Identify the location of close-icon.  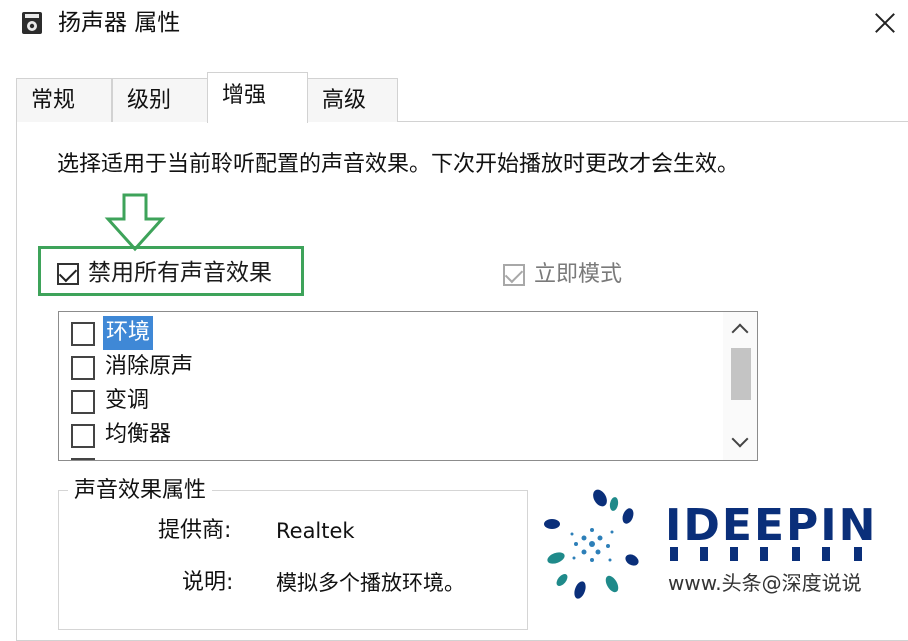
(885, 23).